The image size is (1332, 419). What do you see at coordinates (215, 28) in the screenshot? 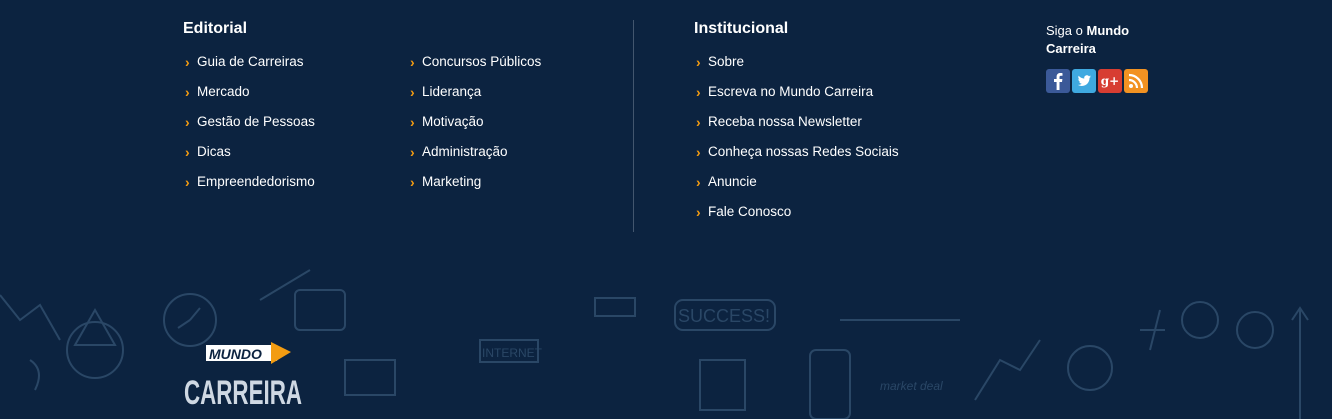
I see `editorial-heading: Editorial` at bounding box center [215, 28].